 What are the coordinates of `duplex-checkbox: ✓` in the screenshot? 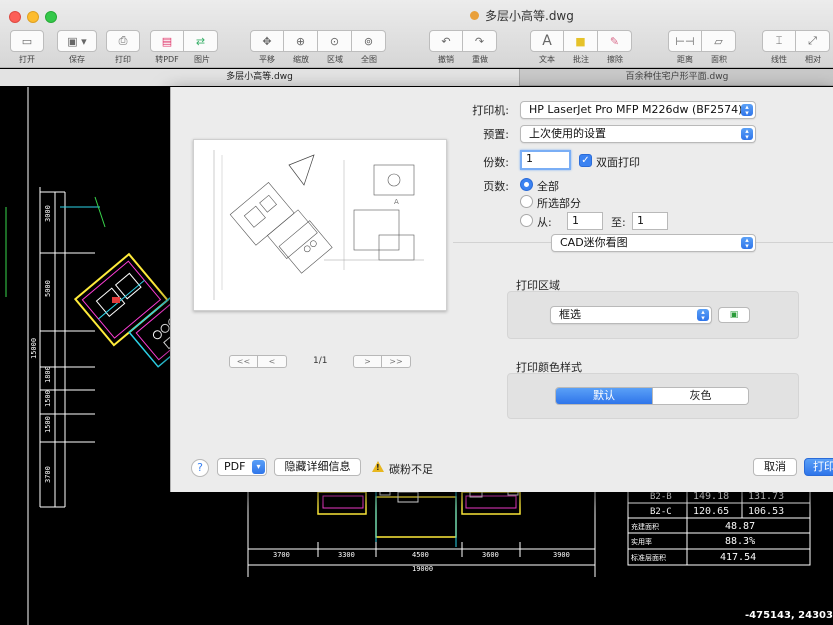 It's located at (585, 160).